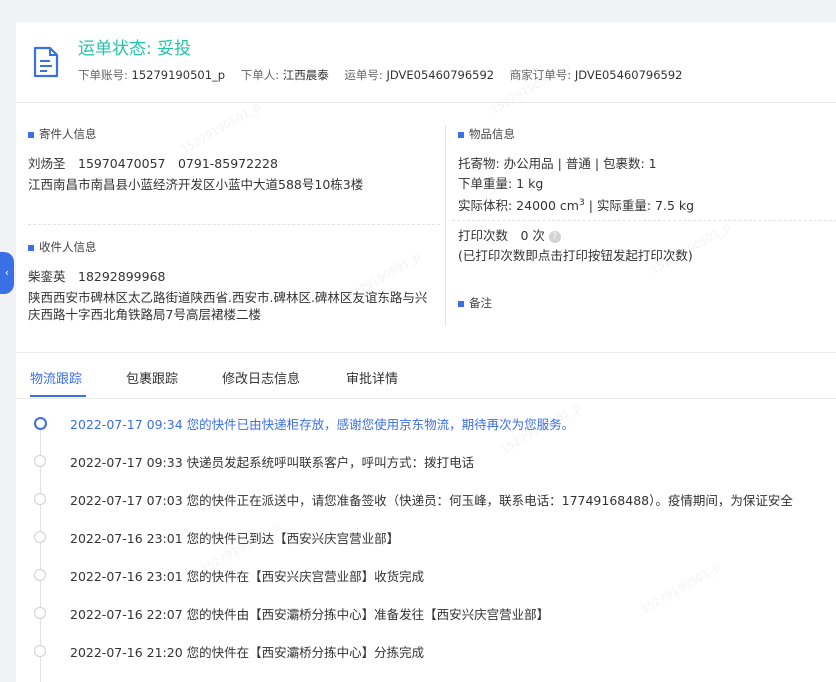 This screenshot has height=682, width=836. I want to click on receiver-contact: 柴銮英 18292899968, so click(97, 276).